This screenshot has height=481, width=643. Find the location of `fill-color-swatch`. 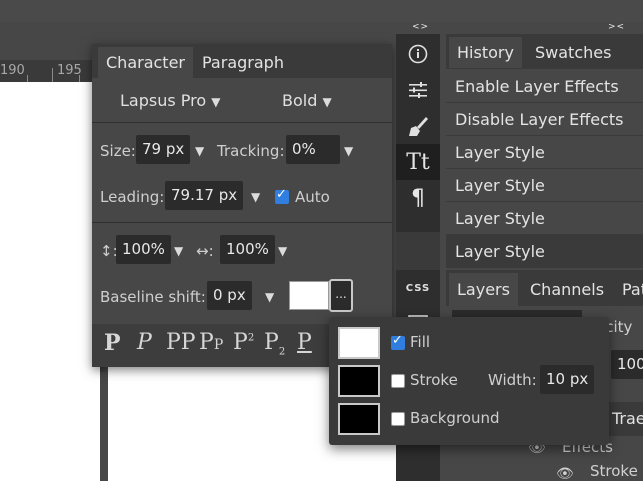

fill-color-swatch is located at coordinates (359, 343).